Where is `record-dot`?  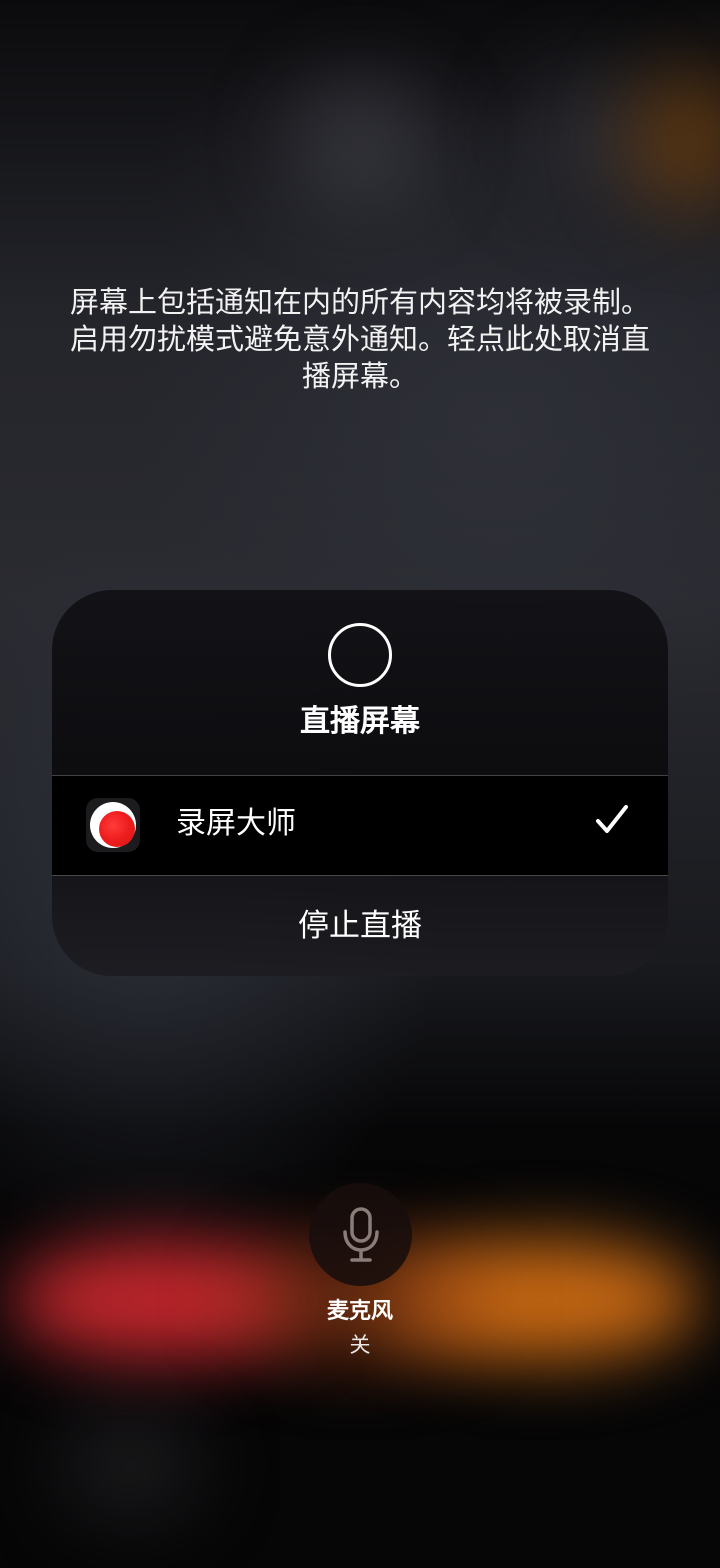
record-dot is located at coordinates (117, 829).